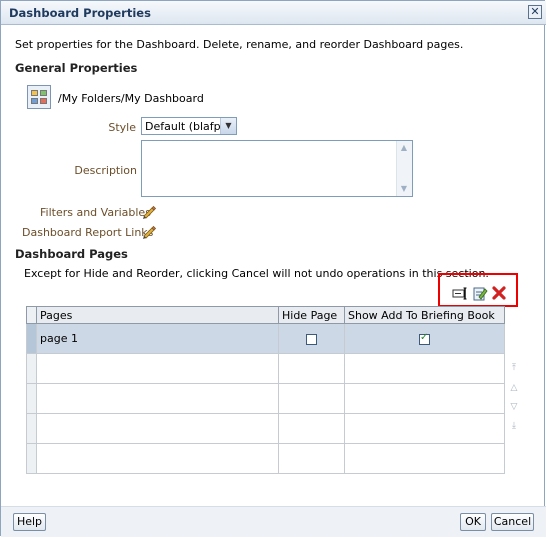 The image size is (547, 538). I want to click on pages-toolbar-highlight, so click(478, 290).